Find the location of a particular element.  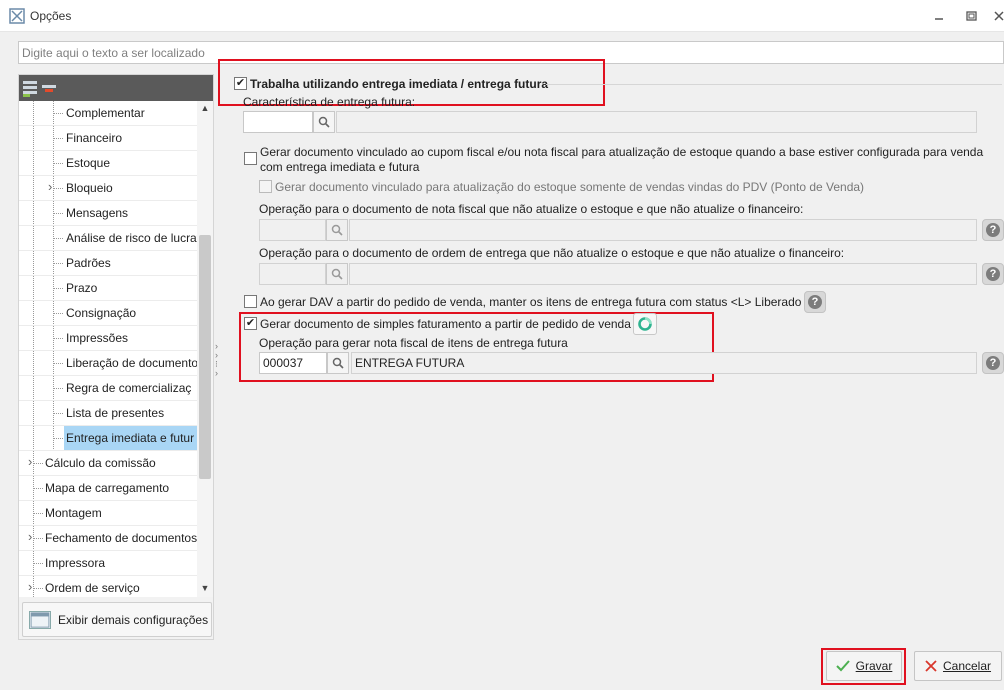

save-button: Gravar is located at coordinates (864, 666).